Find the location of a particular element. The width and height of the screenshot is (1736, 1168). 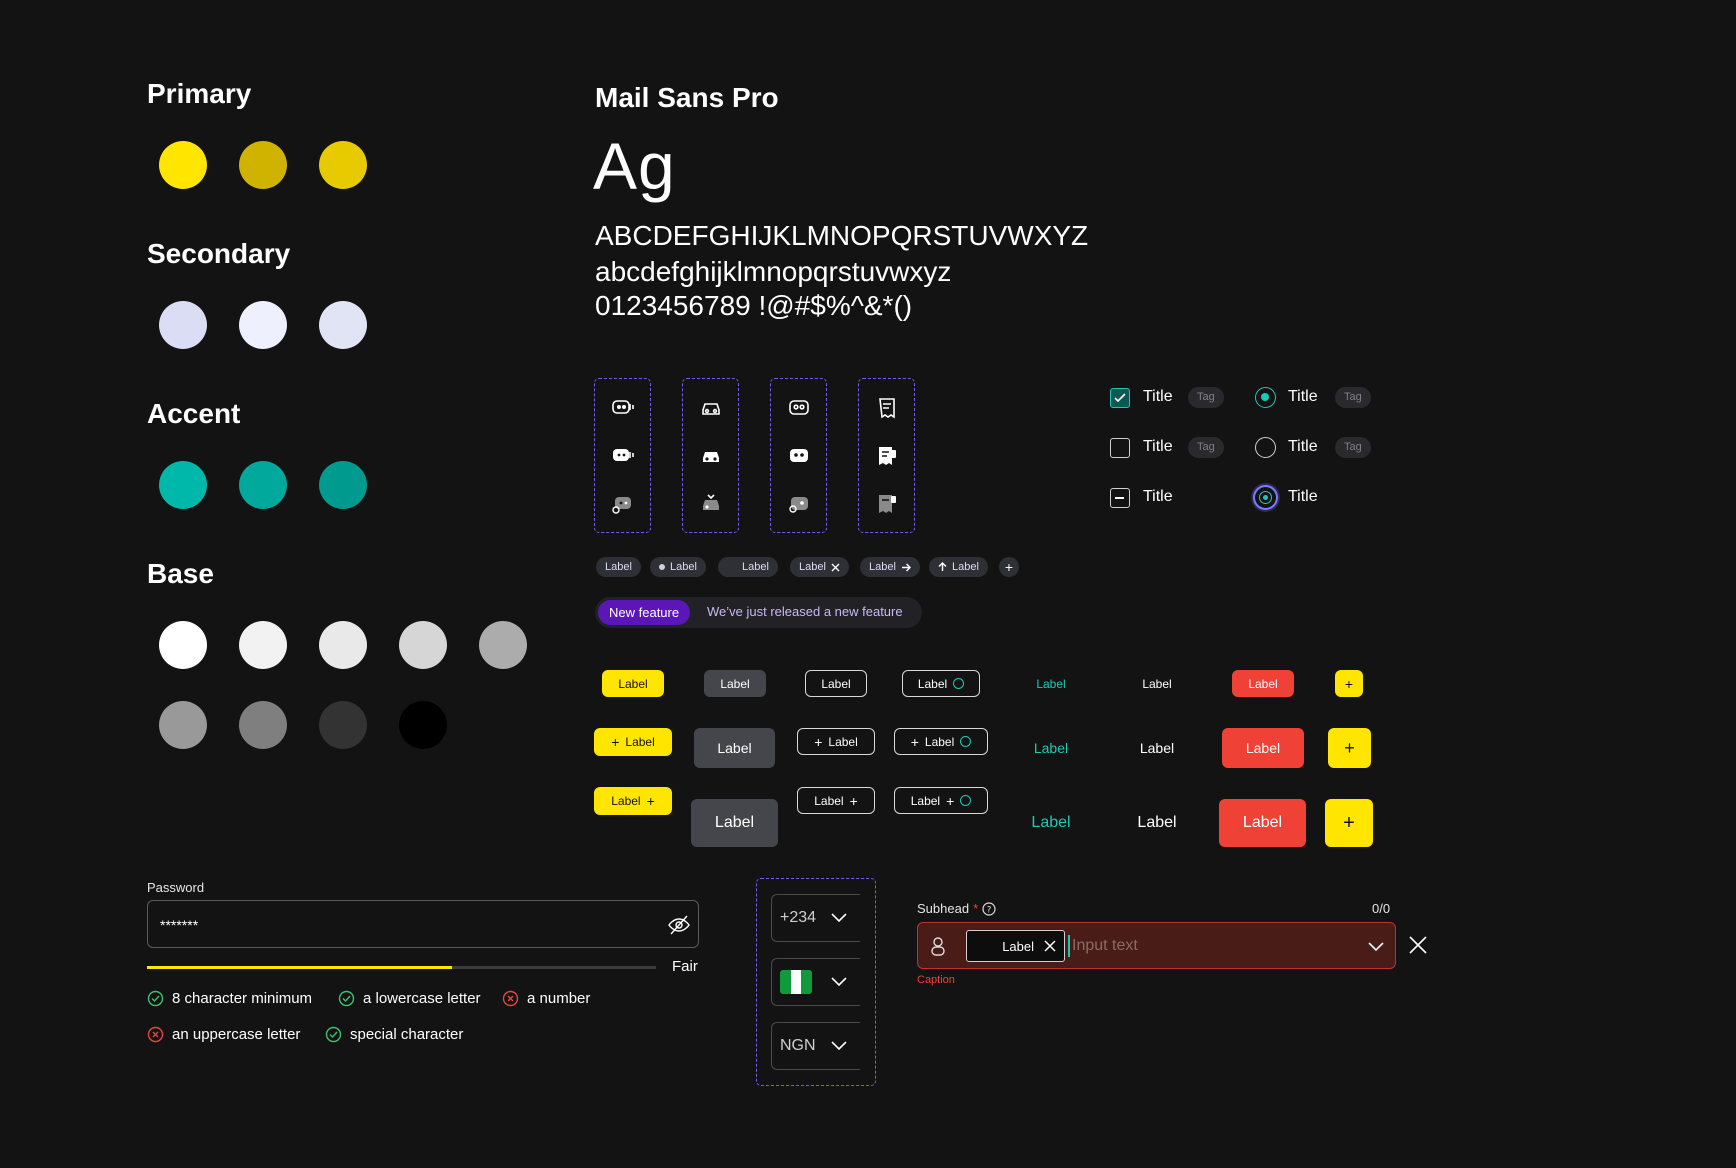

car-filled-icon is located at coordinates (711, 456).